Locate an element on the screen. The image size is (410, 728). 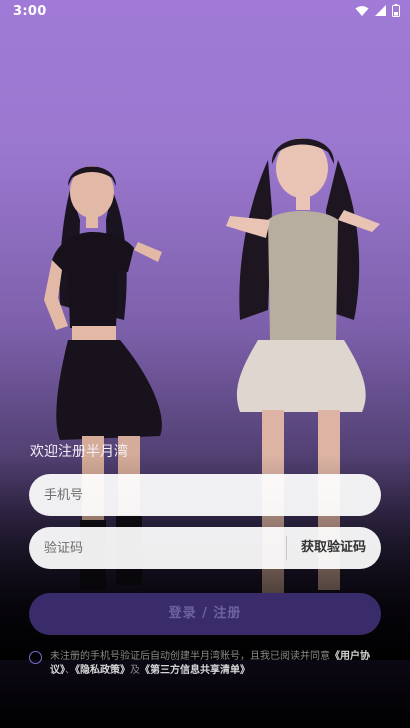
status-time: 3:00 is located at coordinates (30, 11).